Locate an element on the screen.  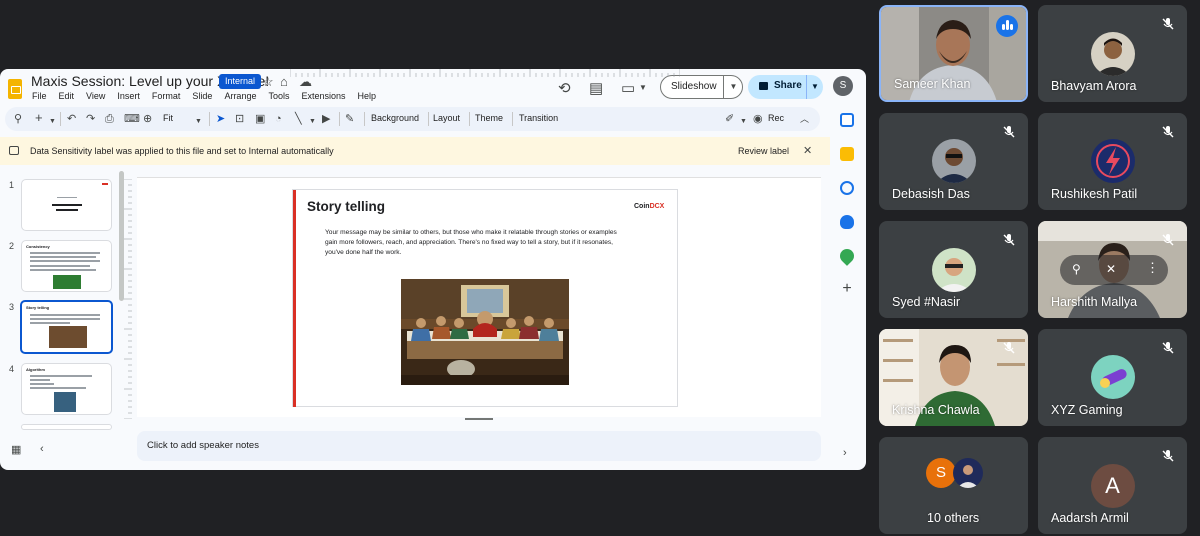
chevron-left-icon: ‹ is located at coordinates (42, 449).